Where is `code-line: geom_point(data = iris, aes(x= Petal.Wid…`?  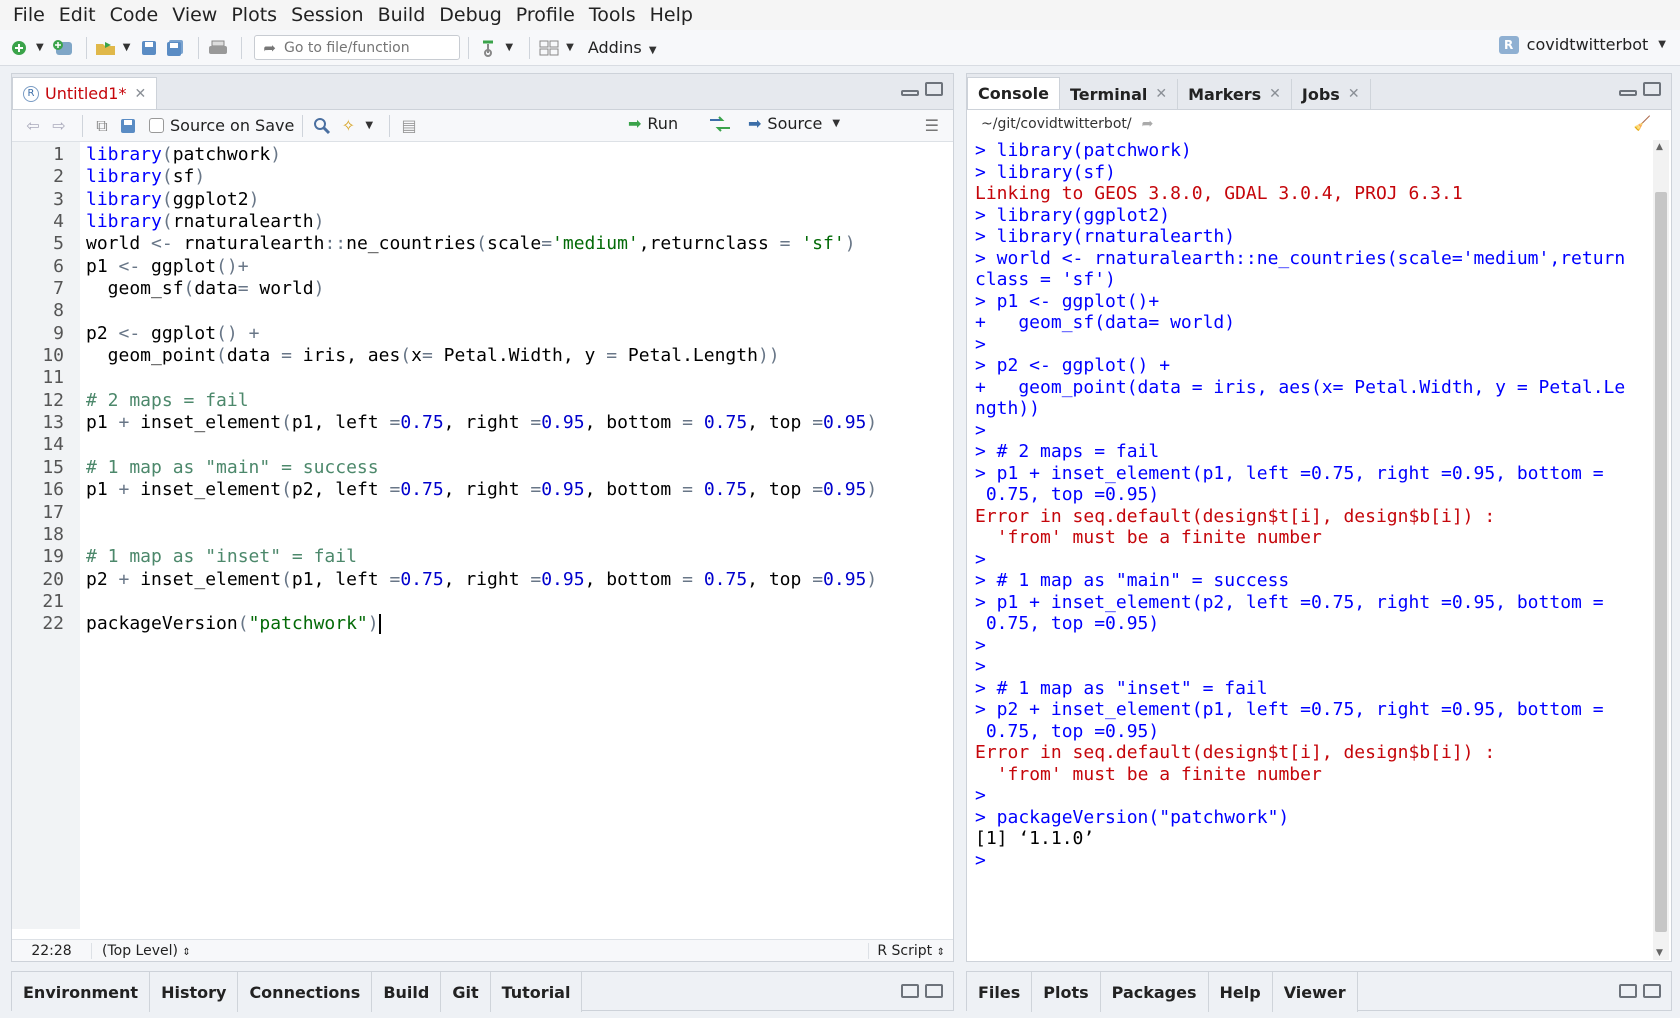
code-line: geom_point(data = iris, aes(x= Petal.Wid… is located at coordinates (519, 356).